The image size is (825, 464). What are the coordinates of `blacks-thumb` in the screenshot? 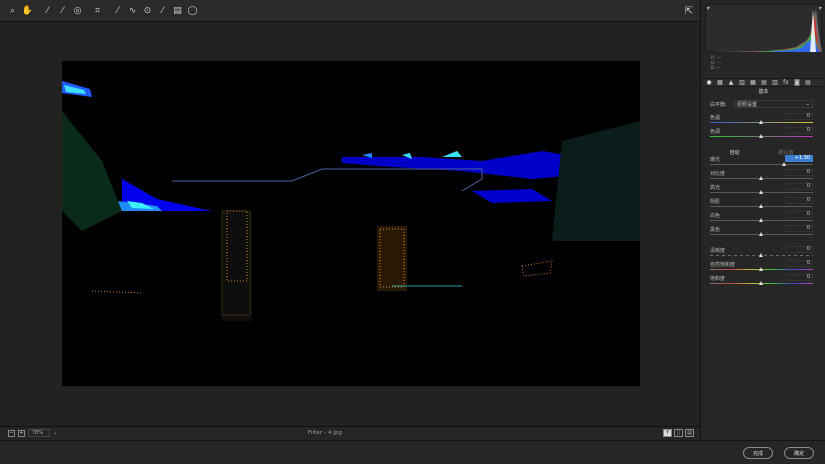 It's located at (761, 234).